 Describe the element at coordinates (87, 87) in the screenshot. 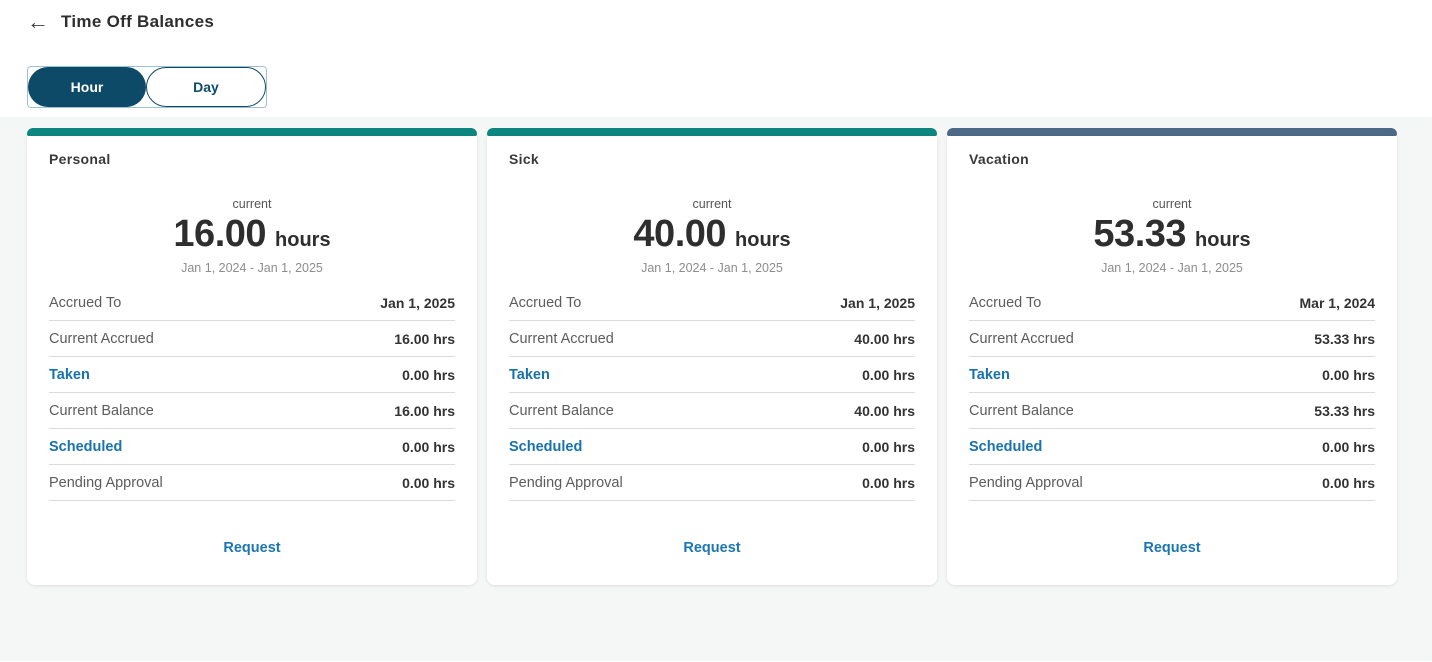

I see `toggle-option-hour: Hour` at that location.